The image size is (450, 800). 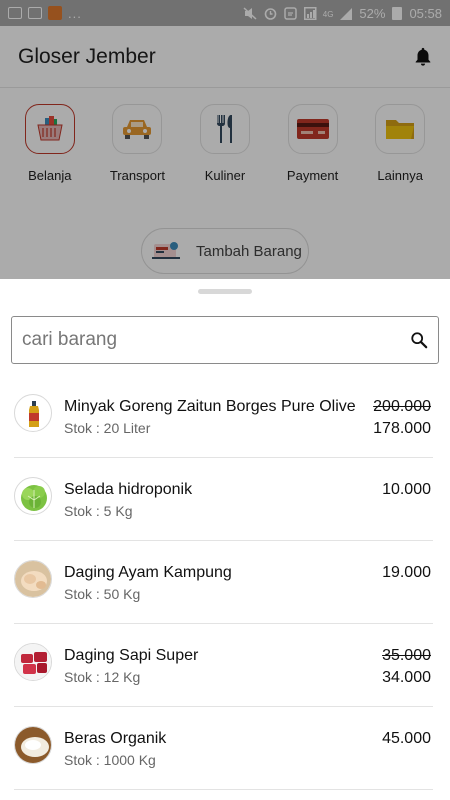 What do you see at coordinates (406, 655) in the screenshot?
I see `product-old-price: 35.000` at bounding box center [406, 655].